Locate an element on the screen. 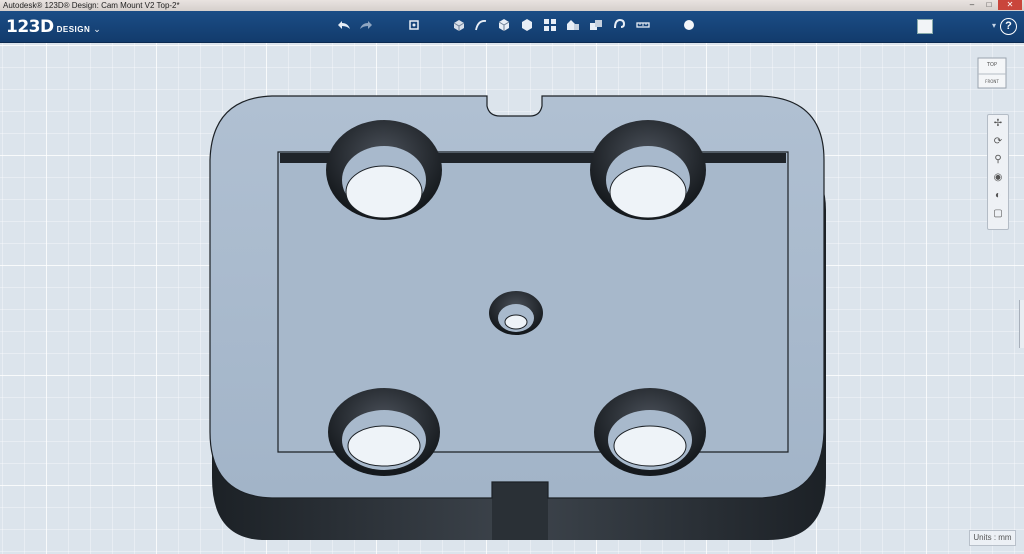 This screenshot has height=554, width=1024. counterbore-hole-bottom-right is located at coordinates (650, 432).